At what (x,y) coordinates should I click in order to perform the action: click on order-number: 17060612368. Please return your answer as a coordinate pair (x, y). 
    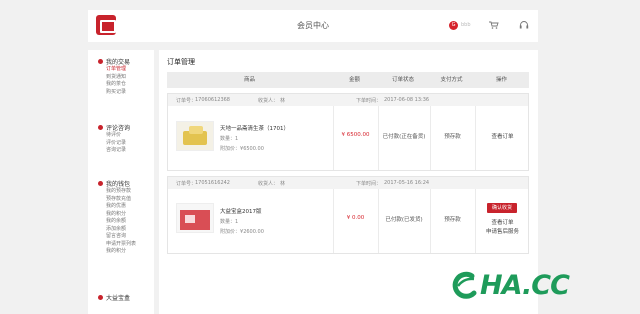
    Looking at the image, I should click on (212, 100).